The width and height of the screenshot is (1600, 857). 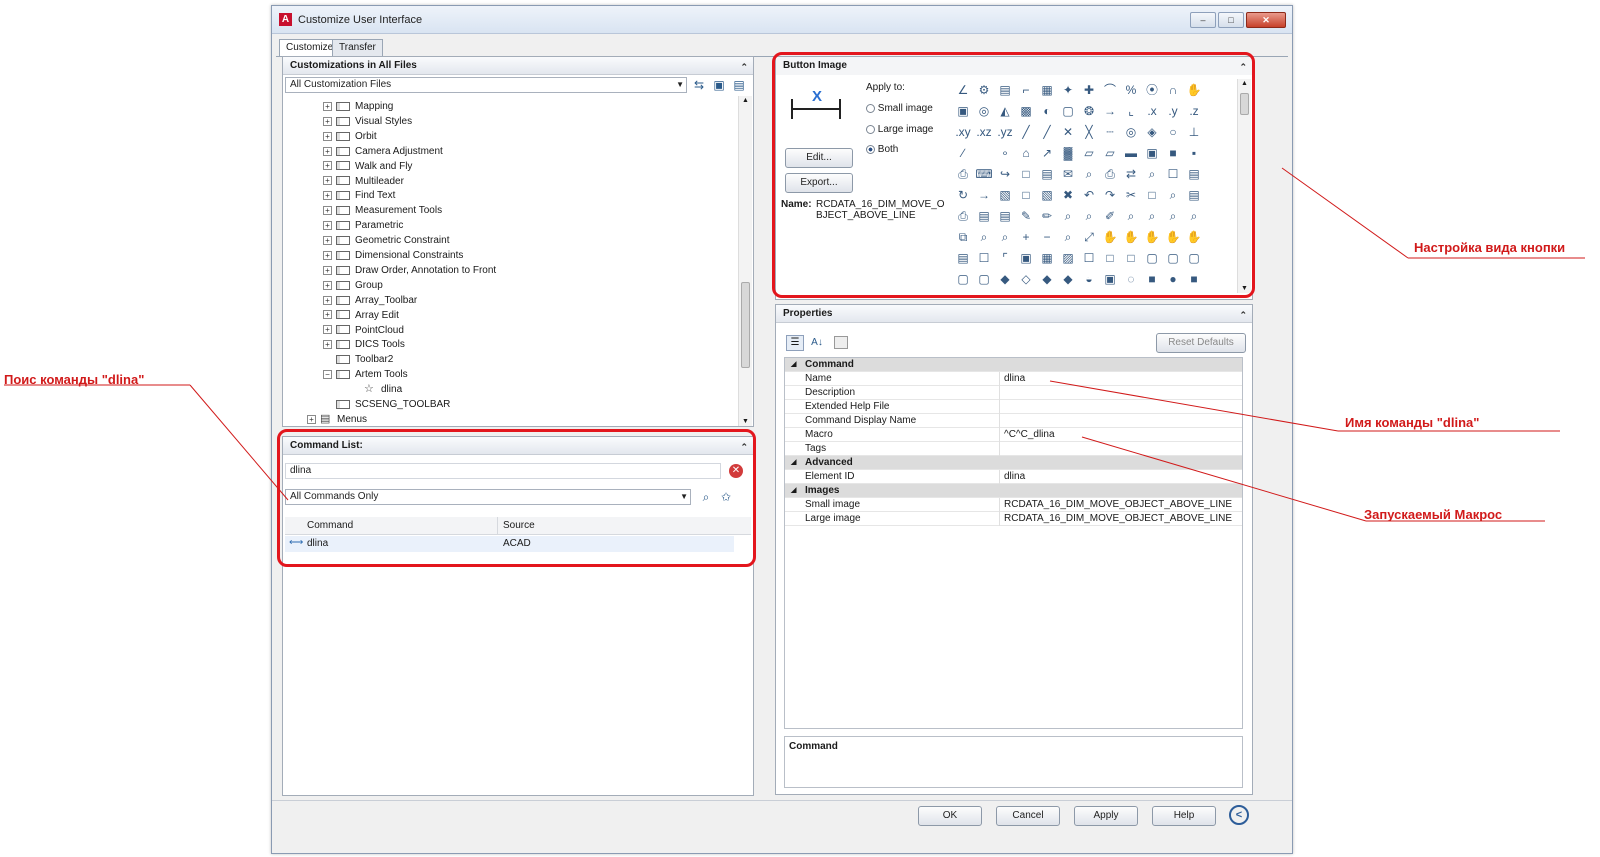 What do you see at coordinates (239, 442) in the screenshot?
I see `search-leader` at bounding box center [239, 442].